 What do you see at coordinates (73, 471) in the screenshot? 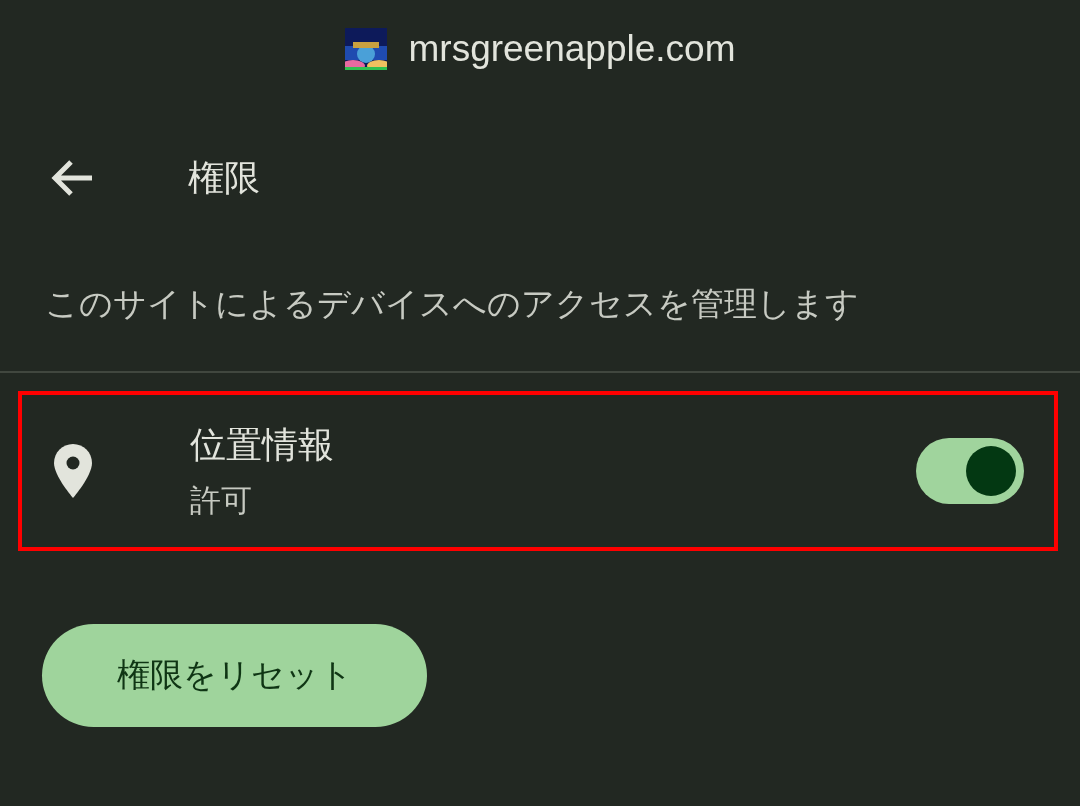
I see `location-pin-icon` at bounding box center [73, 471].